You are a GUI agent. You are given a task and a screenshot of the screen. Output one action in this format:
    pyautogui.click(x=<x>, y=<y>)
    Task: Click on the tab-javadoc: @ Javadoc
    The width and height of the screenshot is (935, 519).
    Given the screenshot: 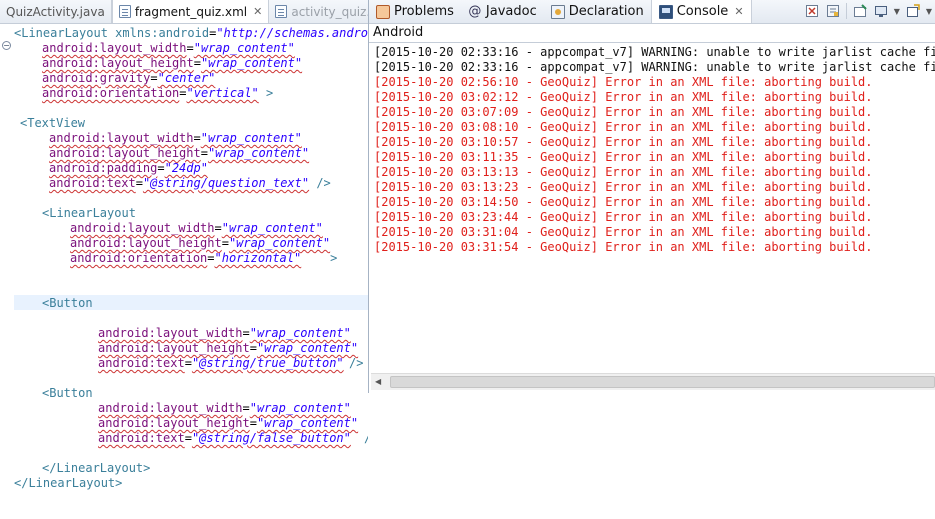 What is the action you would take?
    pyautogui.click(x=502, y=11)
    